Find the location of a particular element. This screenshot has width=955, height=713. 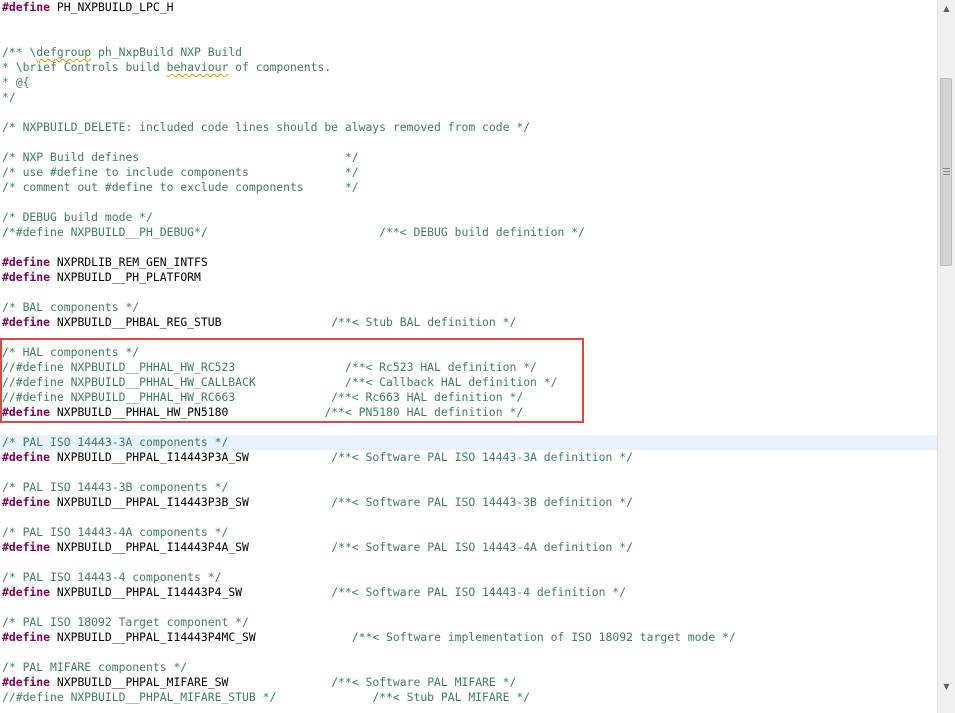

code-line: /* HAL components */ is located at coordinates (70, 352).